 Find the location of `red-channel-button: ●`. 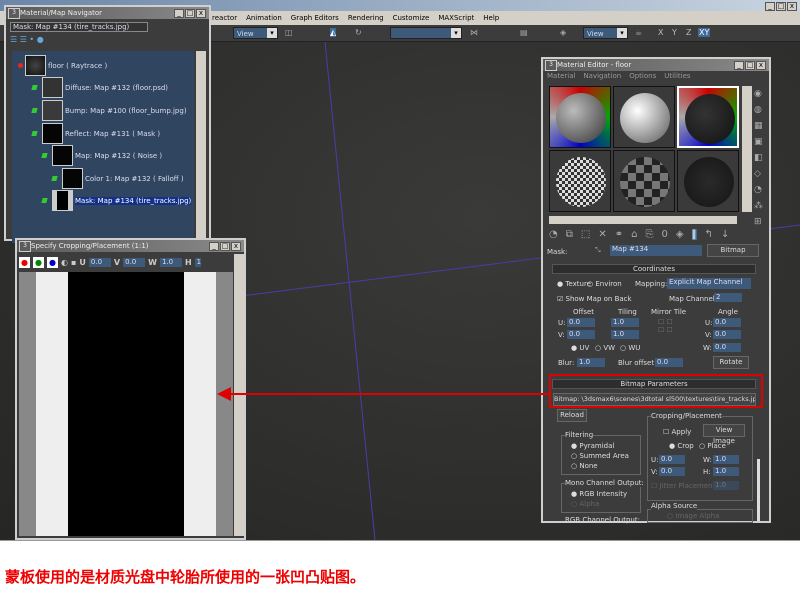

red-channel-button: ● is located at coordinates (24, 262).